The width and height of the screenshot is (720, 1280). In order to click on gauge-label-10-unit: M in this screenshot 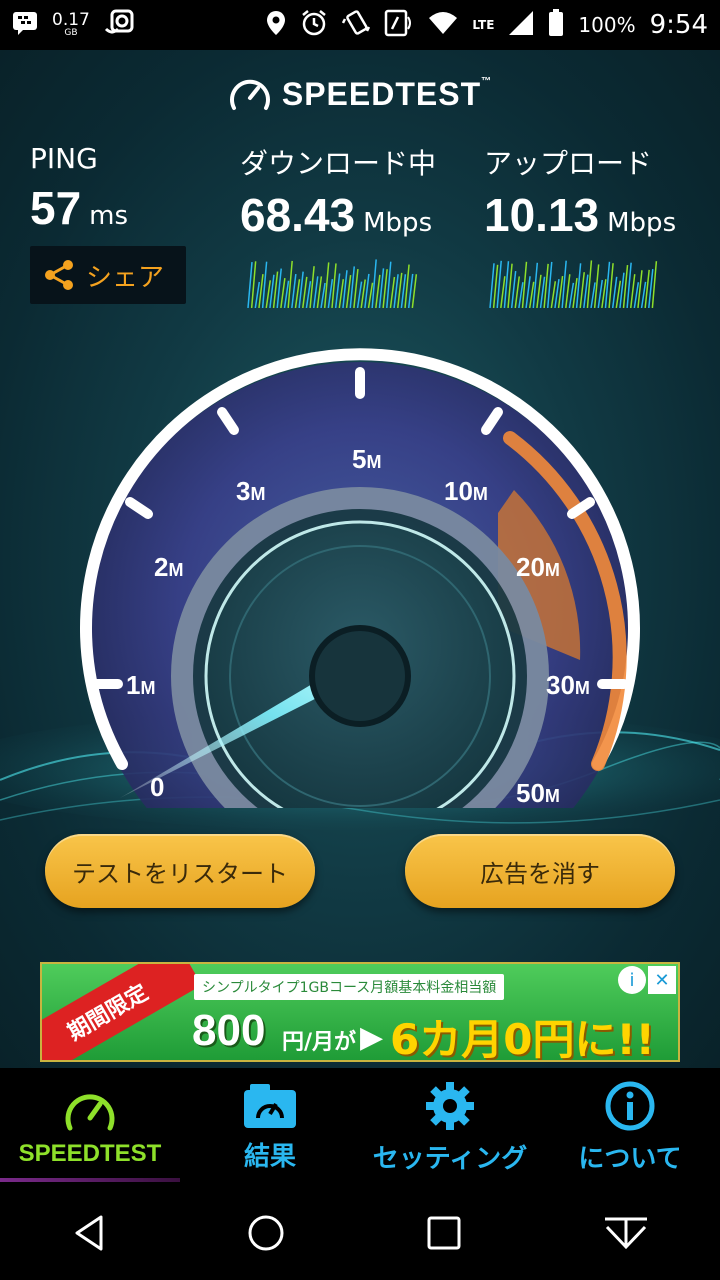, I will do `click(480, 494)`.